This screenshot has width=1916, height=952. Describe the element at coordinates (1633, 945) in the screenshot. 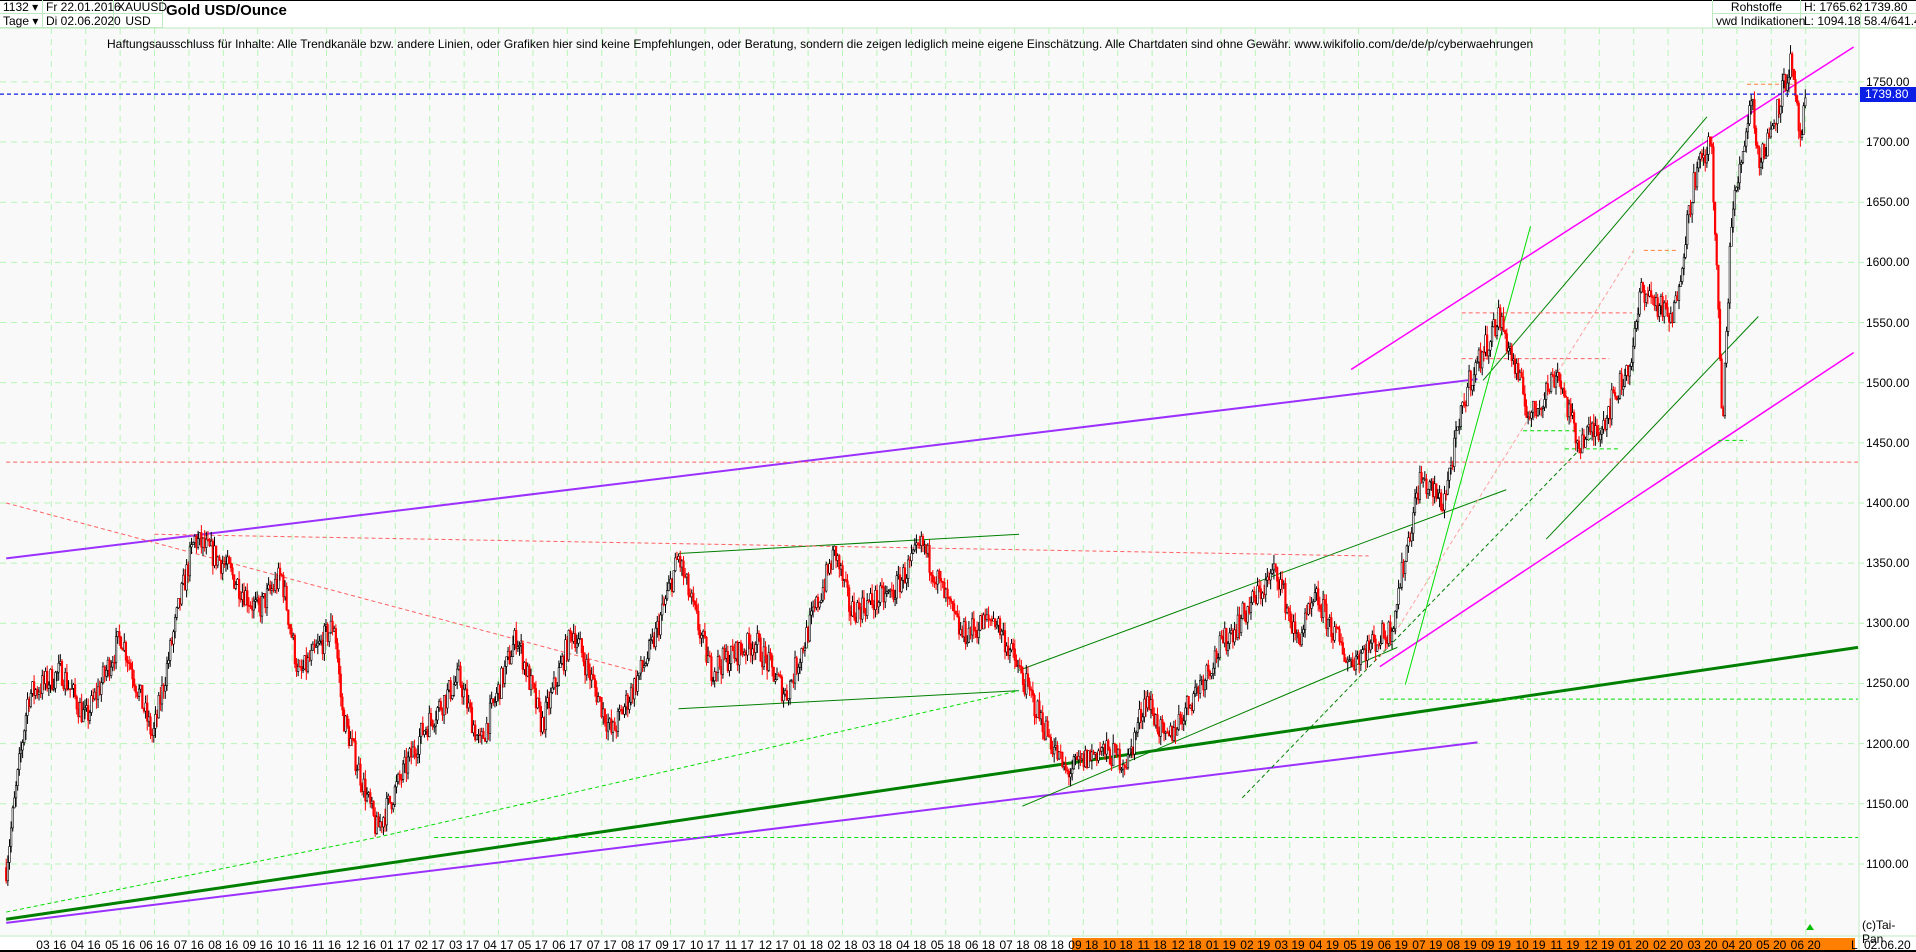

I see `x-tick-label: 01 20` at that location.